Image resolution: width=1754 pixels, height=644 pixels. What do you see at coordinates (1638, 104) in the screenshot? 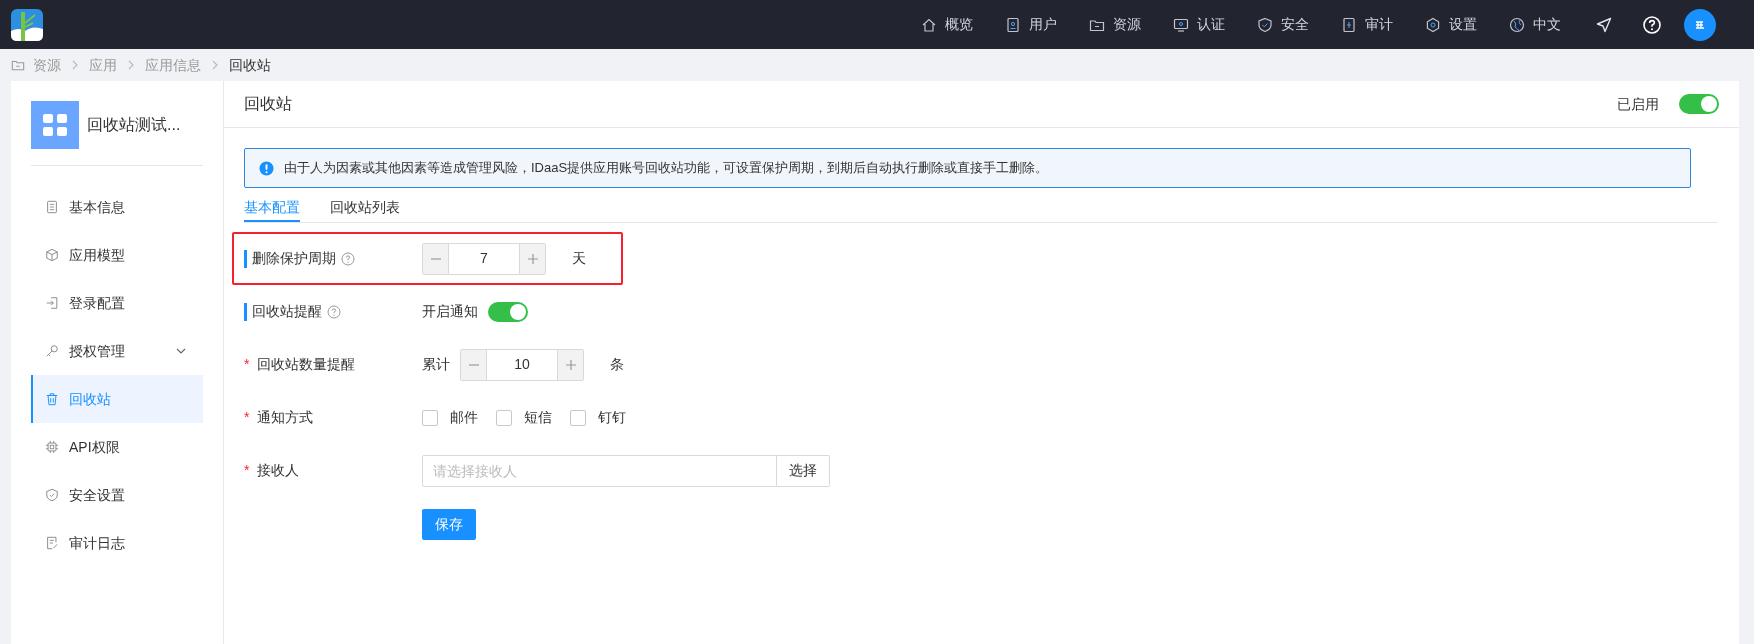
I see `status-label: 已启用` at bounding box center [1638, 104].